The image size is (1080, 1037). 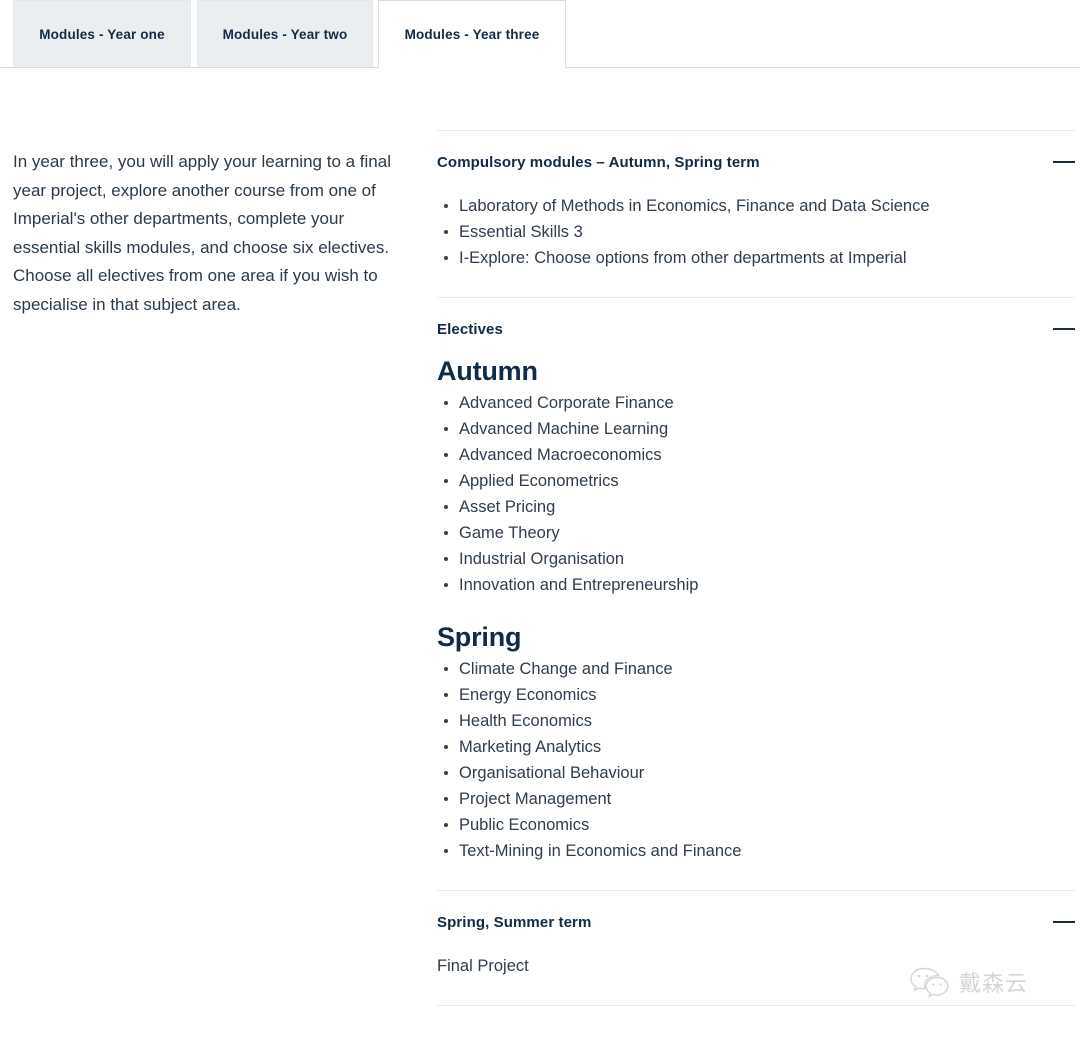 What do you see at coordinates (759, 507) in the screenshot?
I see `list-item: Asset Pricing` at bounding box center [759, 507].